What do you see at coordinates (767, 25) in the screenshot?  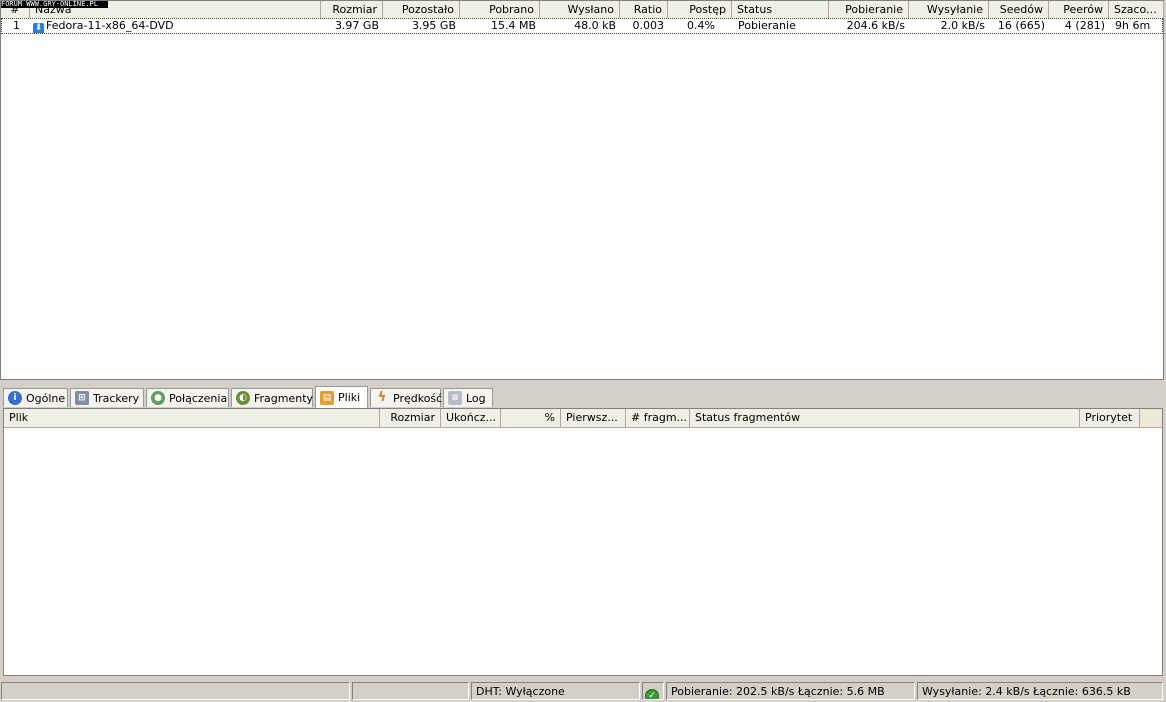 I see `torrent-status: Pobieranie` at bounding box center [767, 25].